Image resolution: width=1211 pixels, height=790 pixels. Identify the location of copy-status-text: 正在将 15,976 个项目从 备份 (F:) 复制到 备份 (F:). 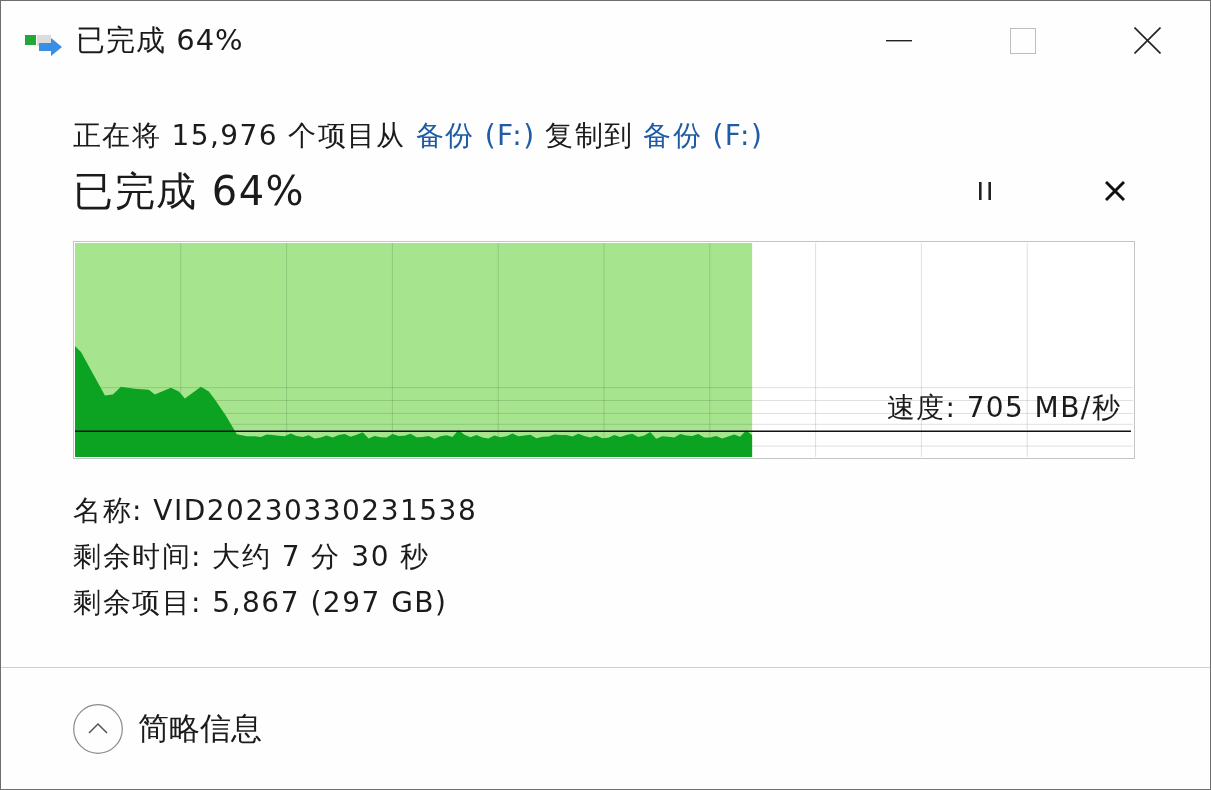
(419, 136).